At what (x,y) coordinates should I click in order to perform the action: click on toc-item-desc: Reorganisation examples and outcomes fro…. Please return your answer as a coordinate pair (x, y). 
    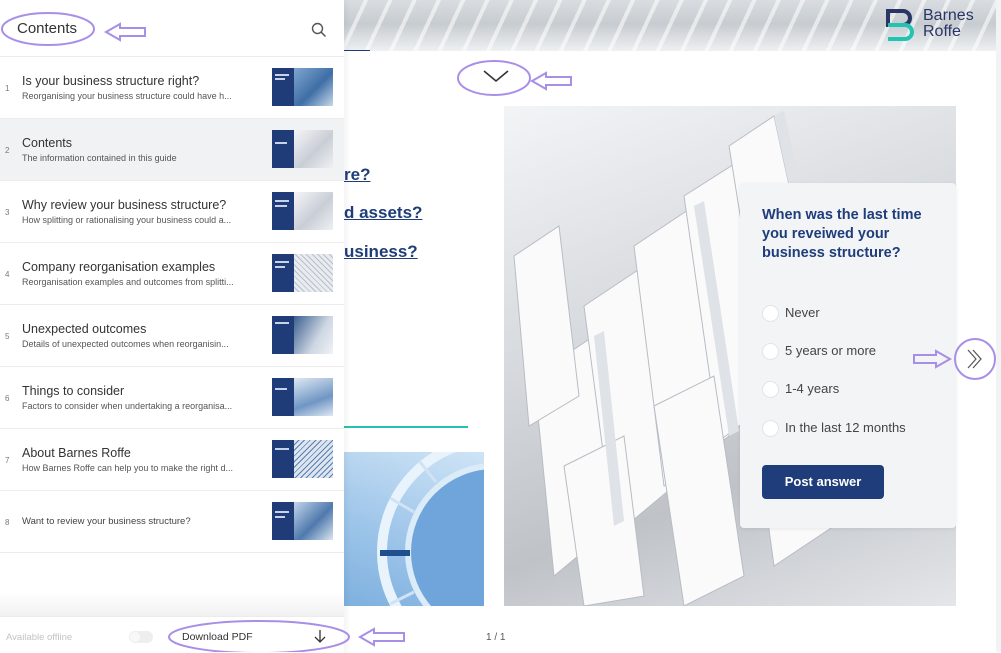
    Looking at the image, I should click on (128, 282).